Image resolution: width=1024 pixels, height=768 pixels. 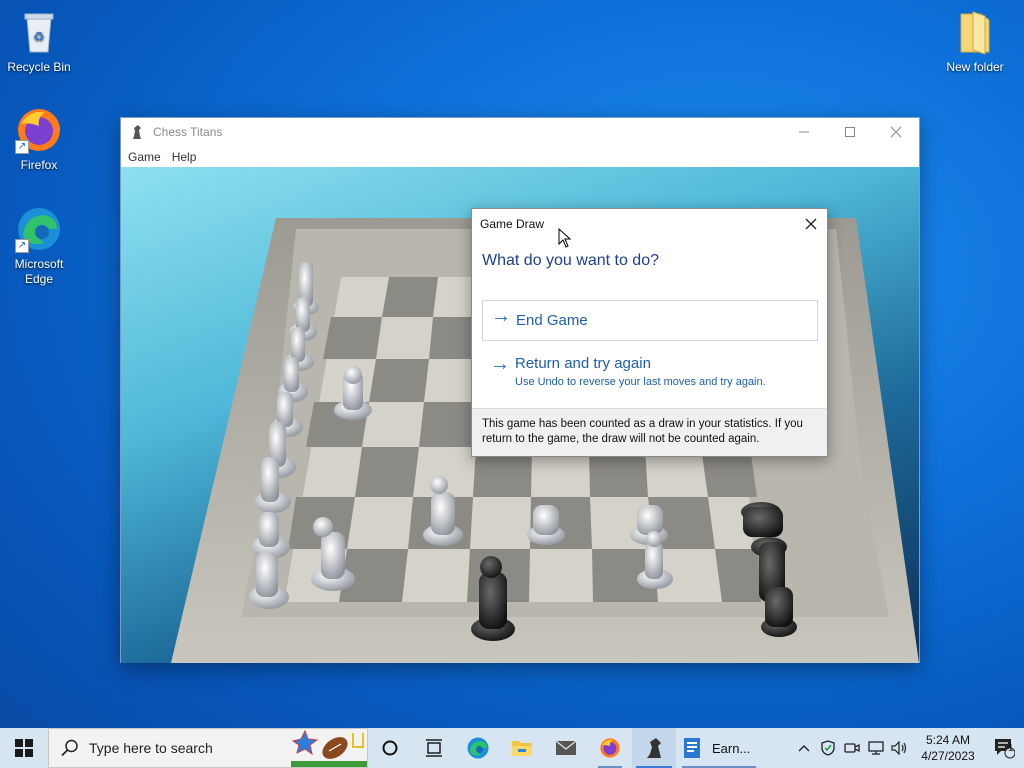 I want to click on desktop-icon-label: Firefox, so click(x=39, y=165).